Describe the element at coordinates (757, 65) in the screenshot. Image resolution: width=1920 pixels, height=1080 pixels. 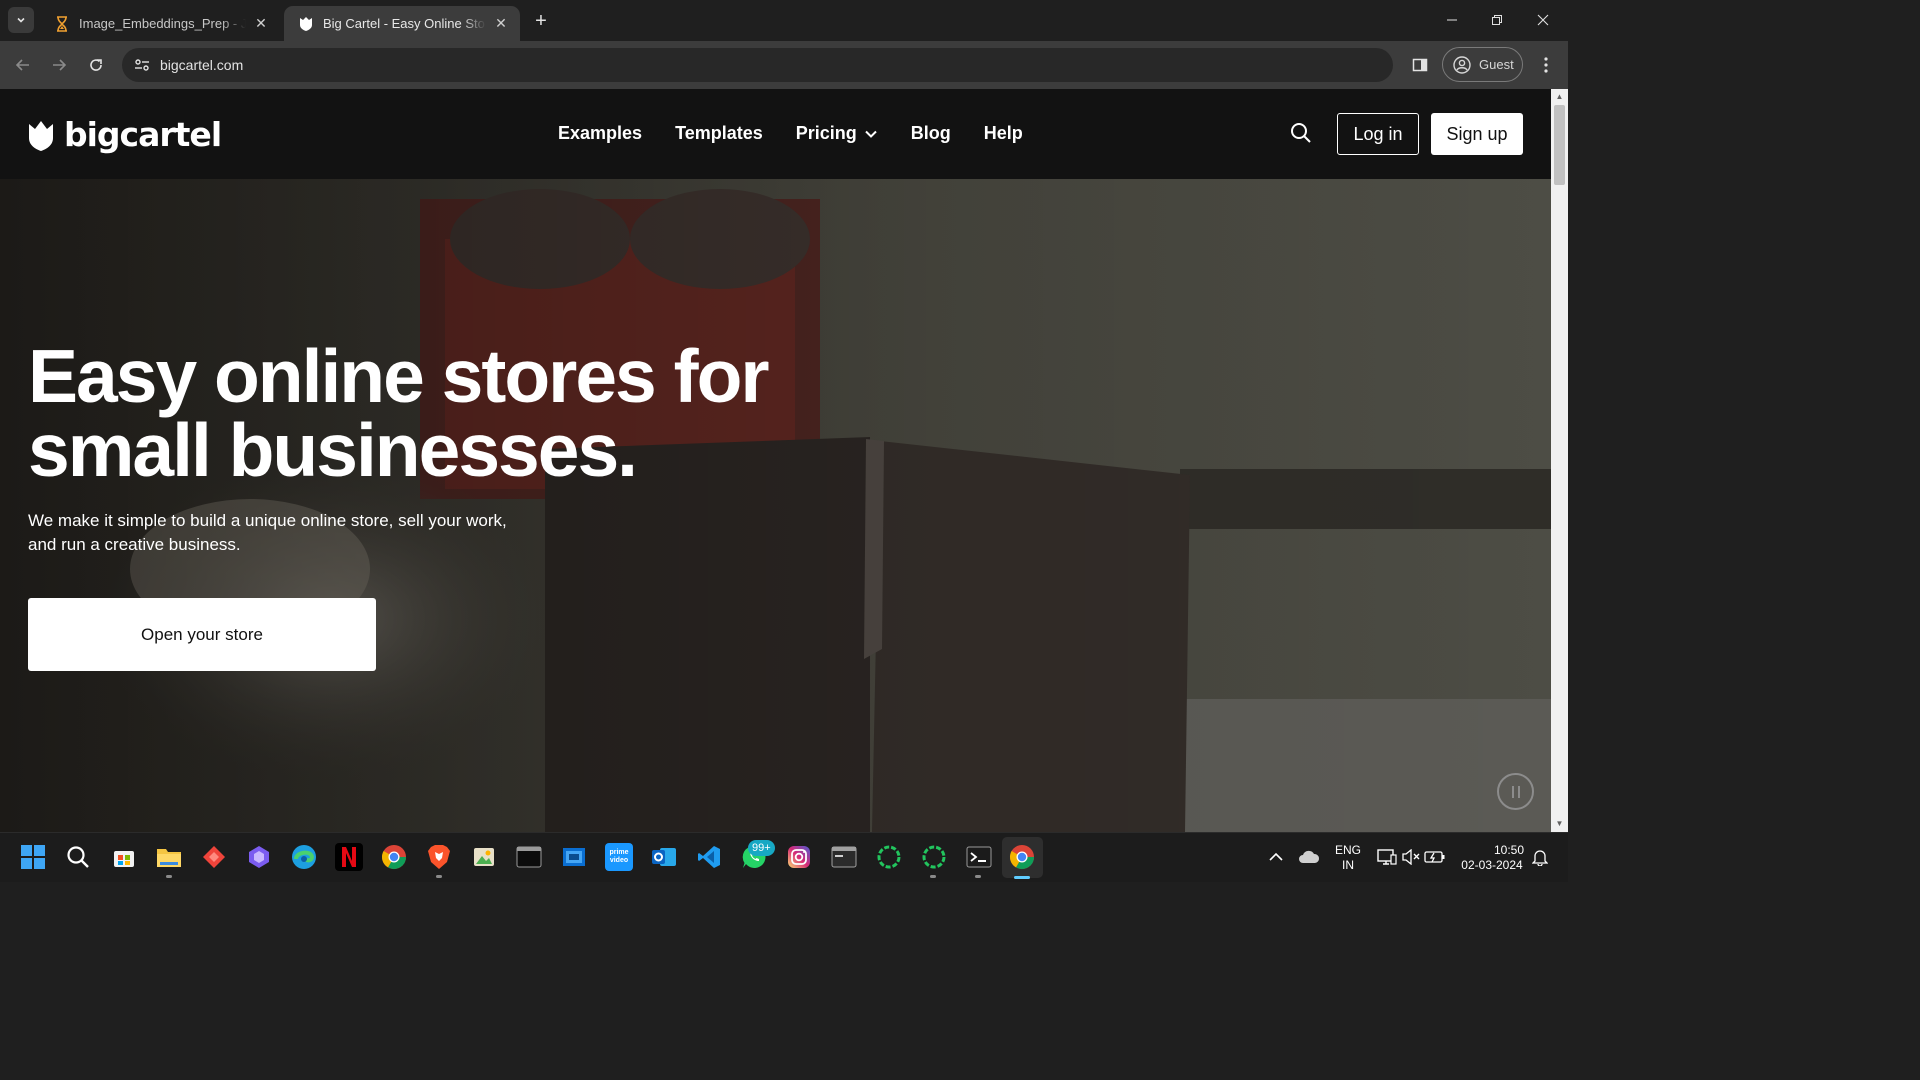
I see `address-bar: bigcartel.com` at that location.